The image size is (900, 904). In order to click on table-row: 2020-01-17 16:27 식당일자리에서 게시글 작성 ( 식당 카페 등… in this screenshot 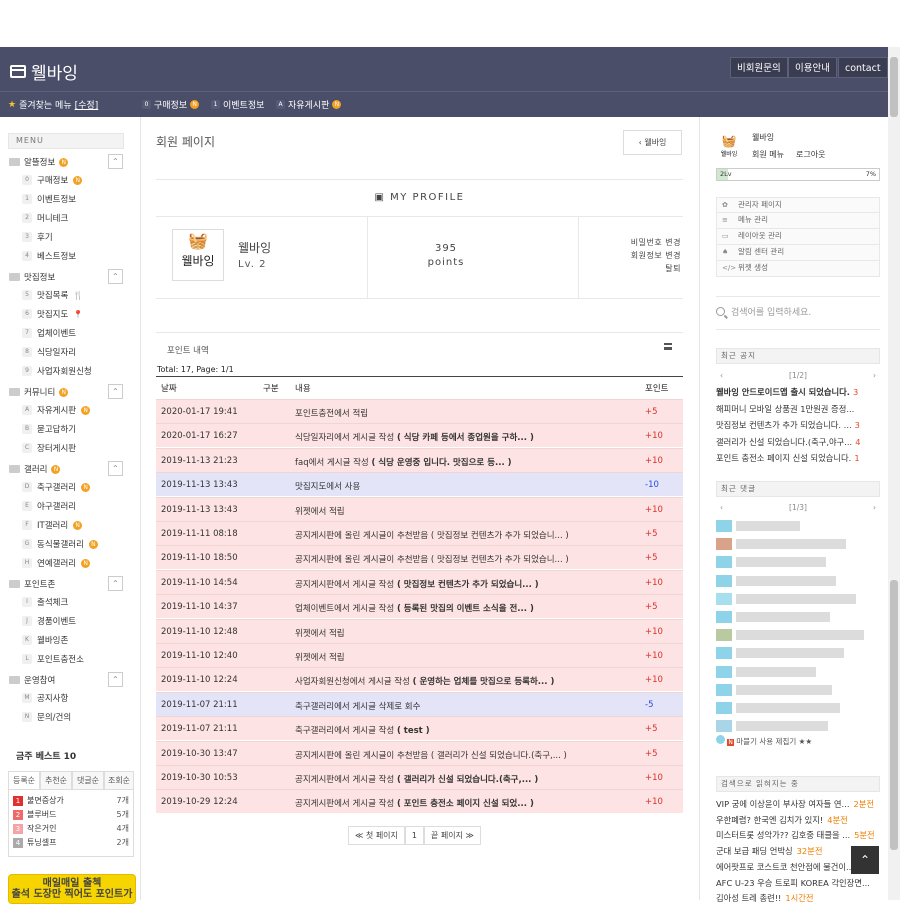, I will do `click(419, 435)`.